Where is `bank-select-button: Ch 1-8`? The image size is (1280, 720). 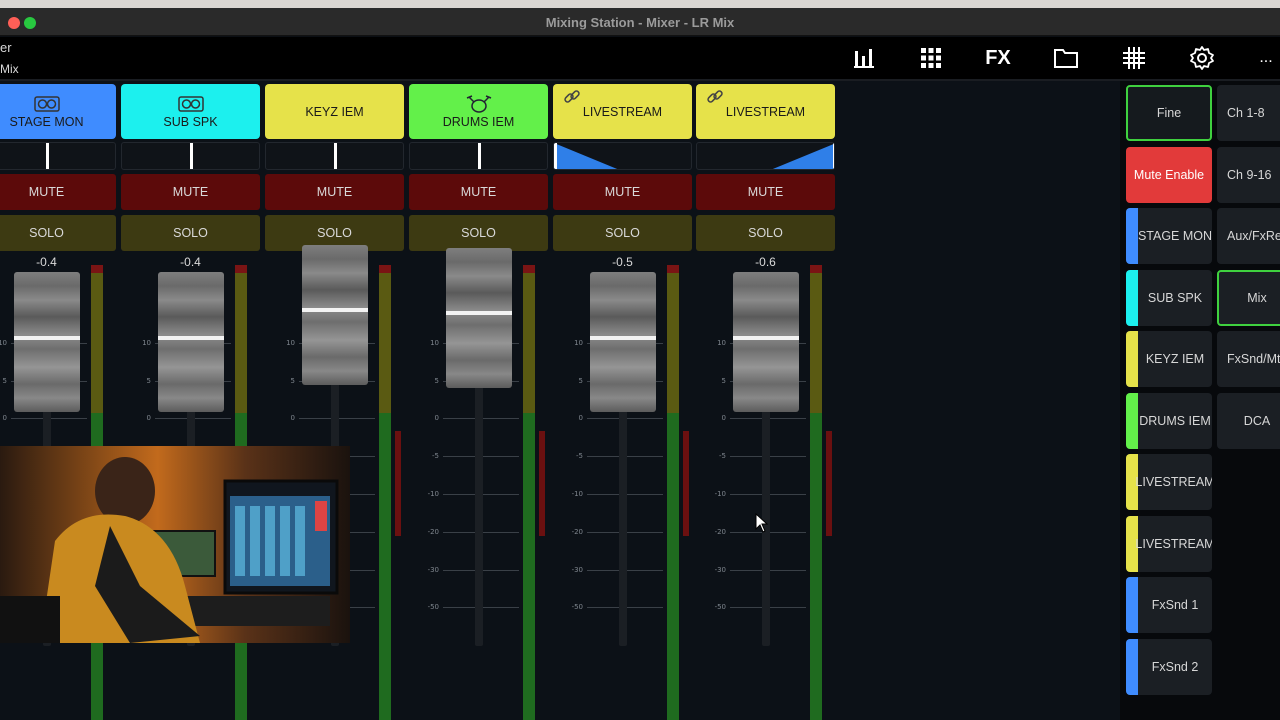
bank-select-button: Ch 1-8 is located at coordinates (1248, 113).